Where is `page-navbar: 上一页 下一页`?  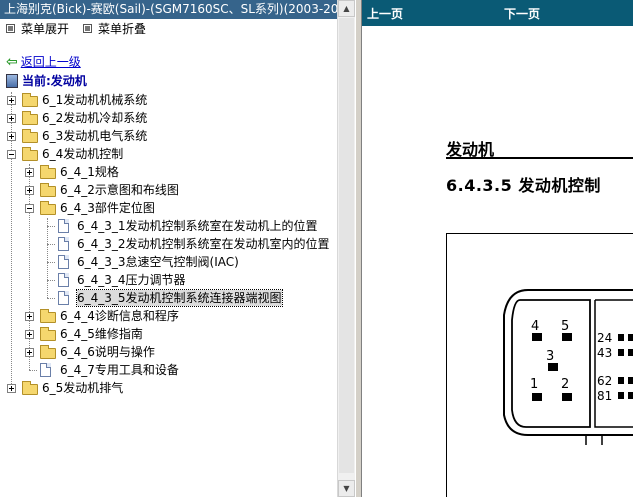
page-navbar: 上一页 下一页 is located at coordinates (497, 13).